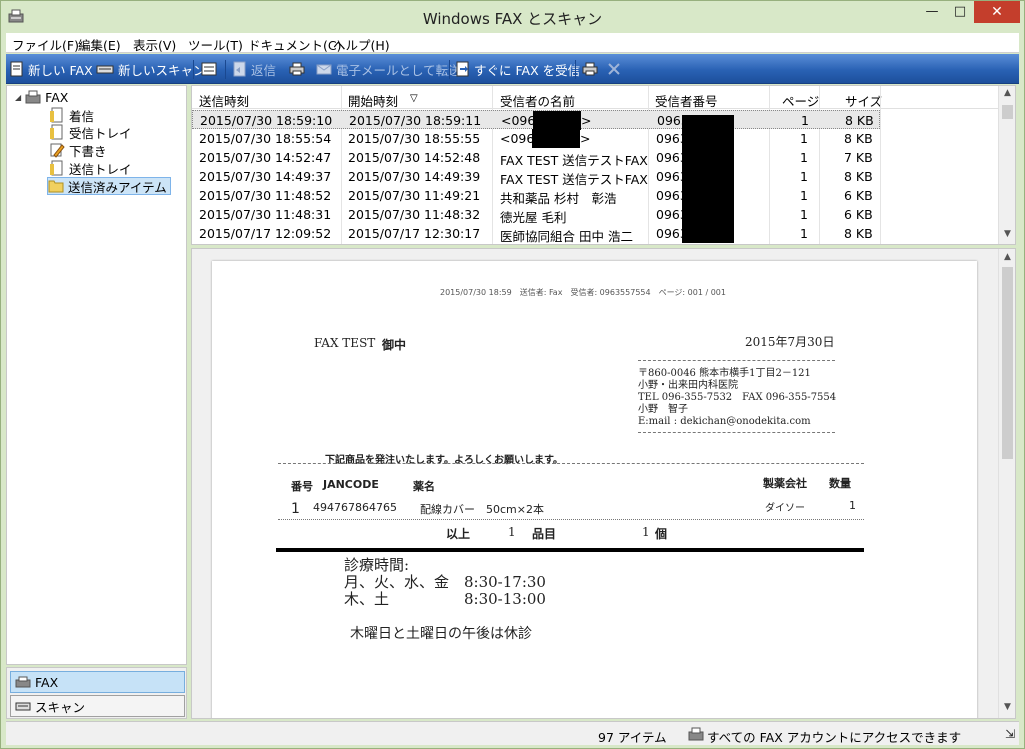 The width and height of the screenshot is (1025, 749). I want to click on sender-phone: TEL 096-355-7532 FAX 096-355-7554, so click(737, 397).